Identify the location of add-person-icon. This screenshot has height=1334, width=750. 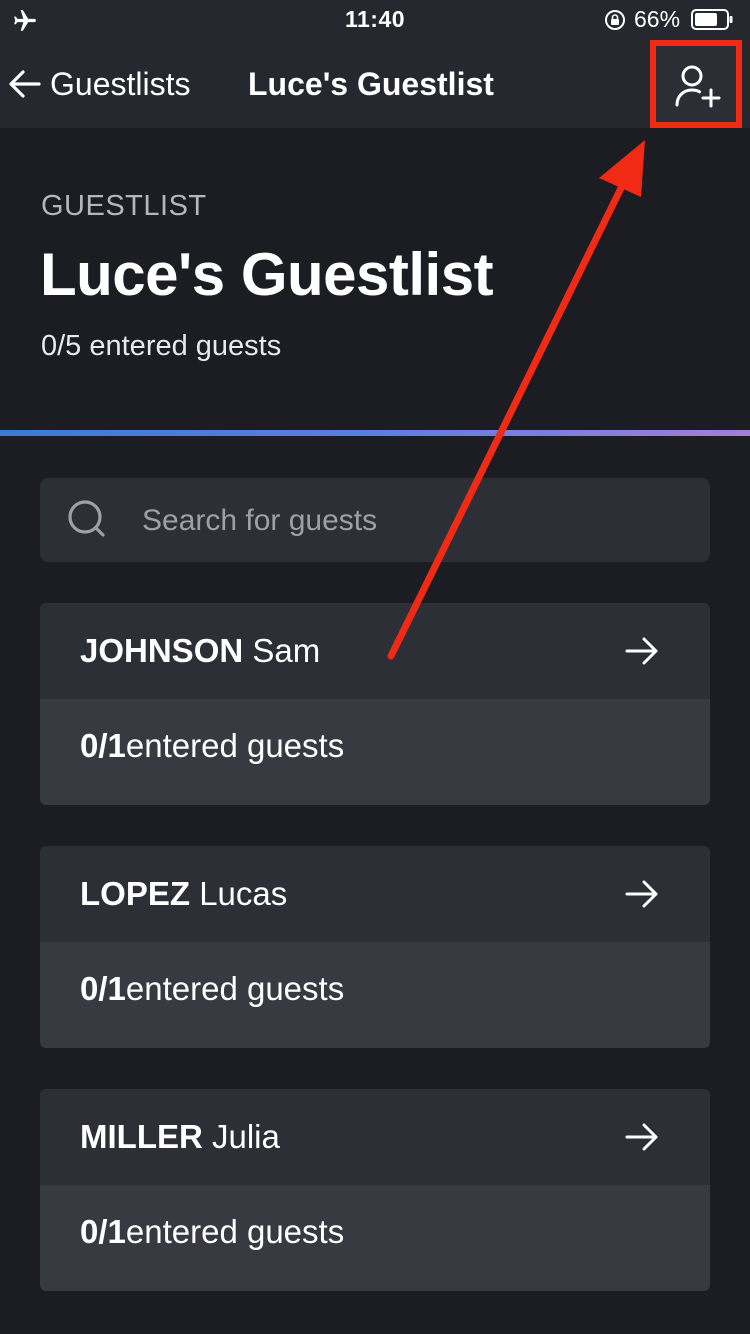
(698, 86).